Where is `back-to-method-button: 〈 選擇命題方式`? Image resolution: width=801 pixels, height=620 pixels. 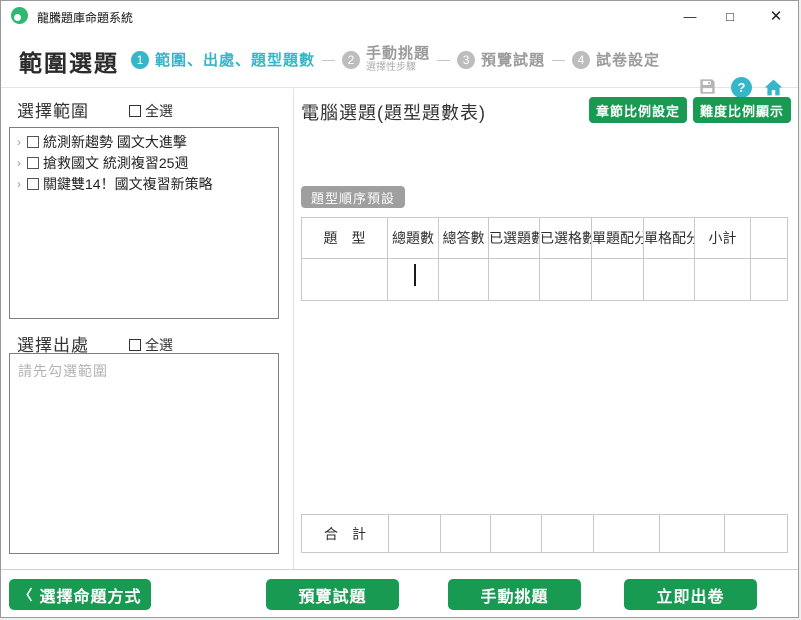
back-to-method-button: 〈 選擇命題方式 is located at coordinates (80, 594).